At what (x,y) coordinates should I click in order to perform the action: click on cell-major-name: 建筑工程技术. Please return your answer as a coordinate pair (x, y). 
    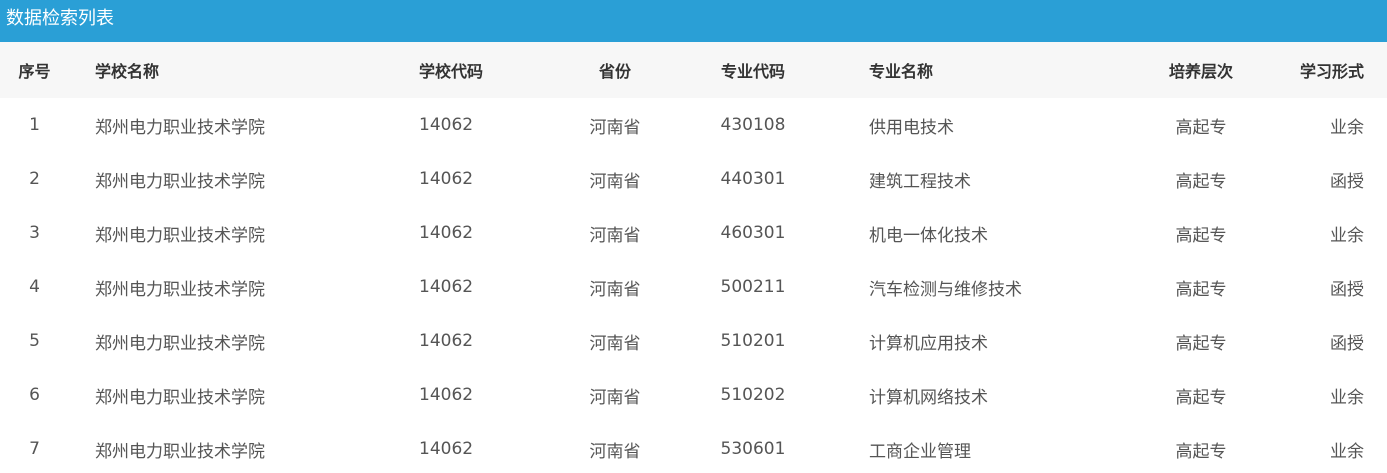
    Looking at the image, I should click on (920, 181).